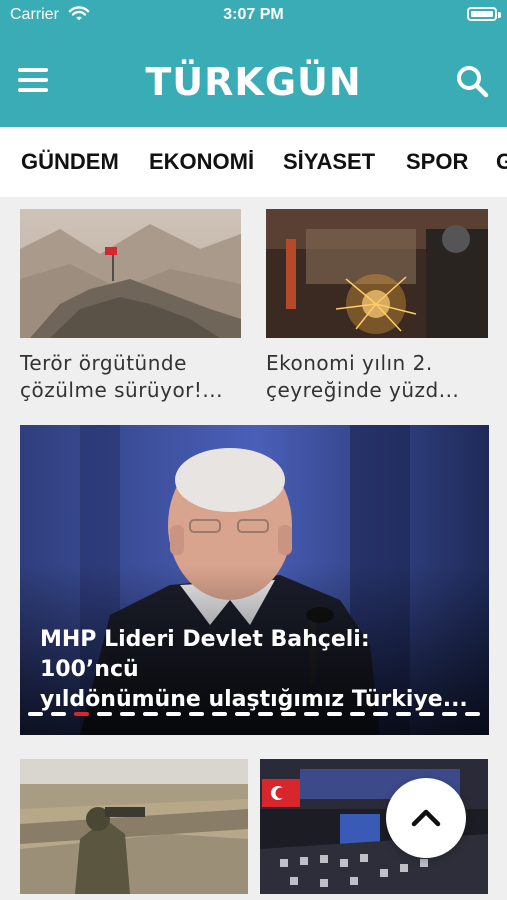 Image resolution: width=507 pixels, height=900 pixels. Describe the element at coordinates (70, 162) in the screenshot. I see `tab-gundem: GÜNDEM` at that location.